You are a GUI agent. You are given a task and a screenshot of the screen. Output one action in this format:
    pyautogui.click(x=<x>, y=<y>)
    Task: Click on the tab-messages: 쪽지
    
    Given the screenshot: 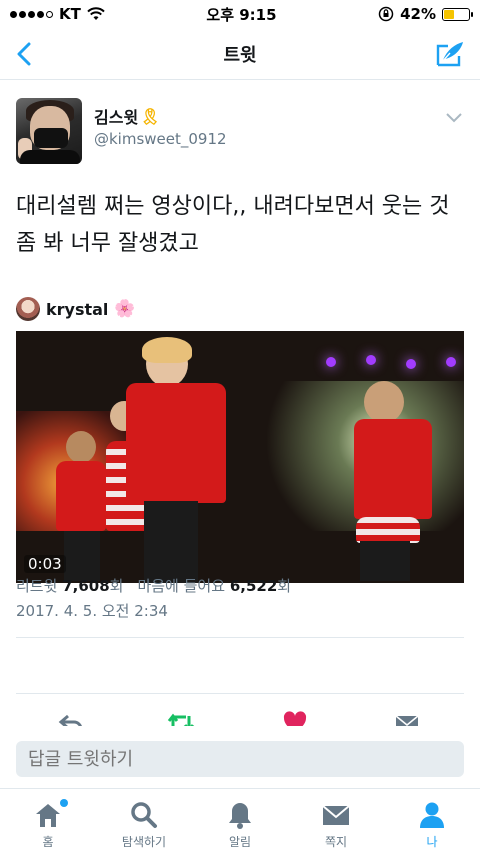 What is the action you would take?
    pyautogui.click(x=336, y=821)
    